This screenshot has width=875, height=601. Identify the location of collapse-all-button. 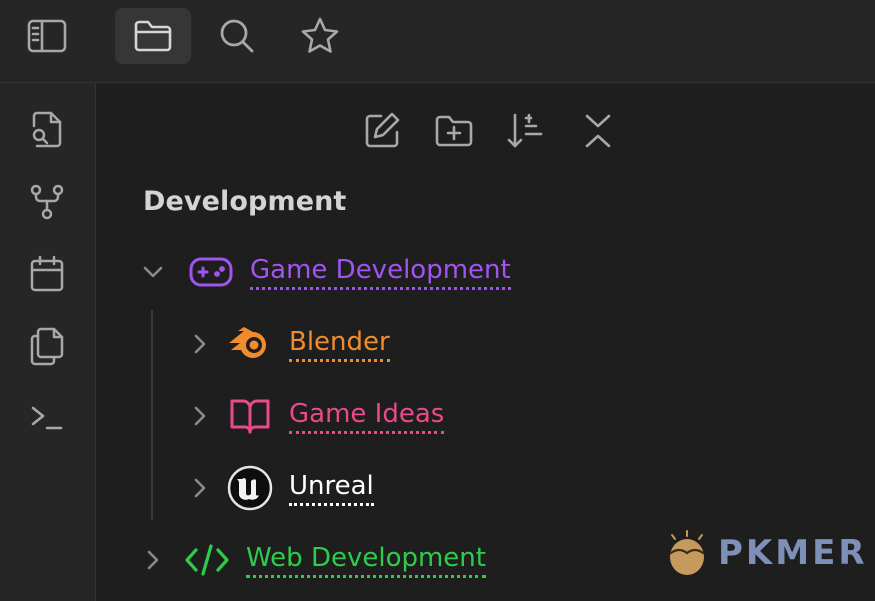
(598, 131).